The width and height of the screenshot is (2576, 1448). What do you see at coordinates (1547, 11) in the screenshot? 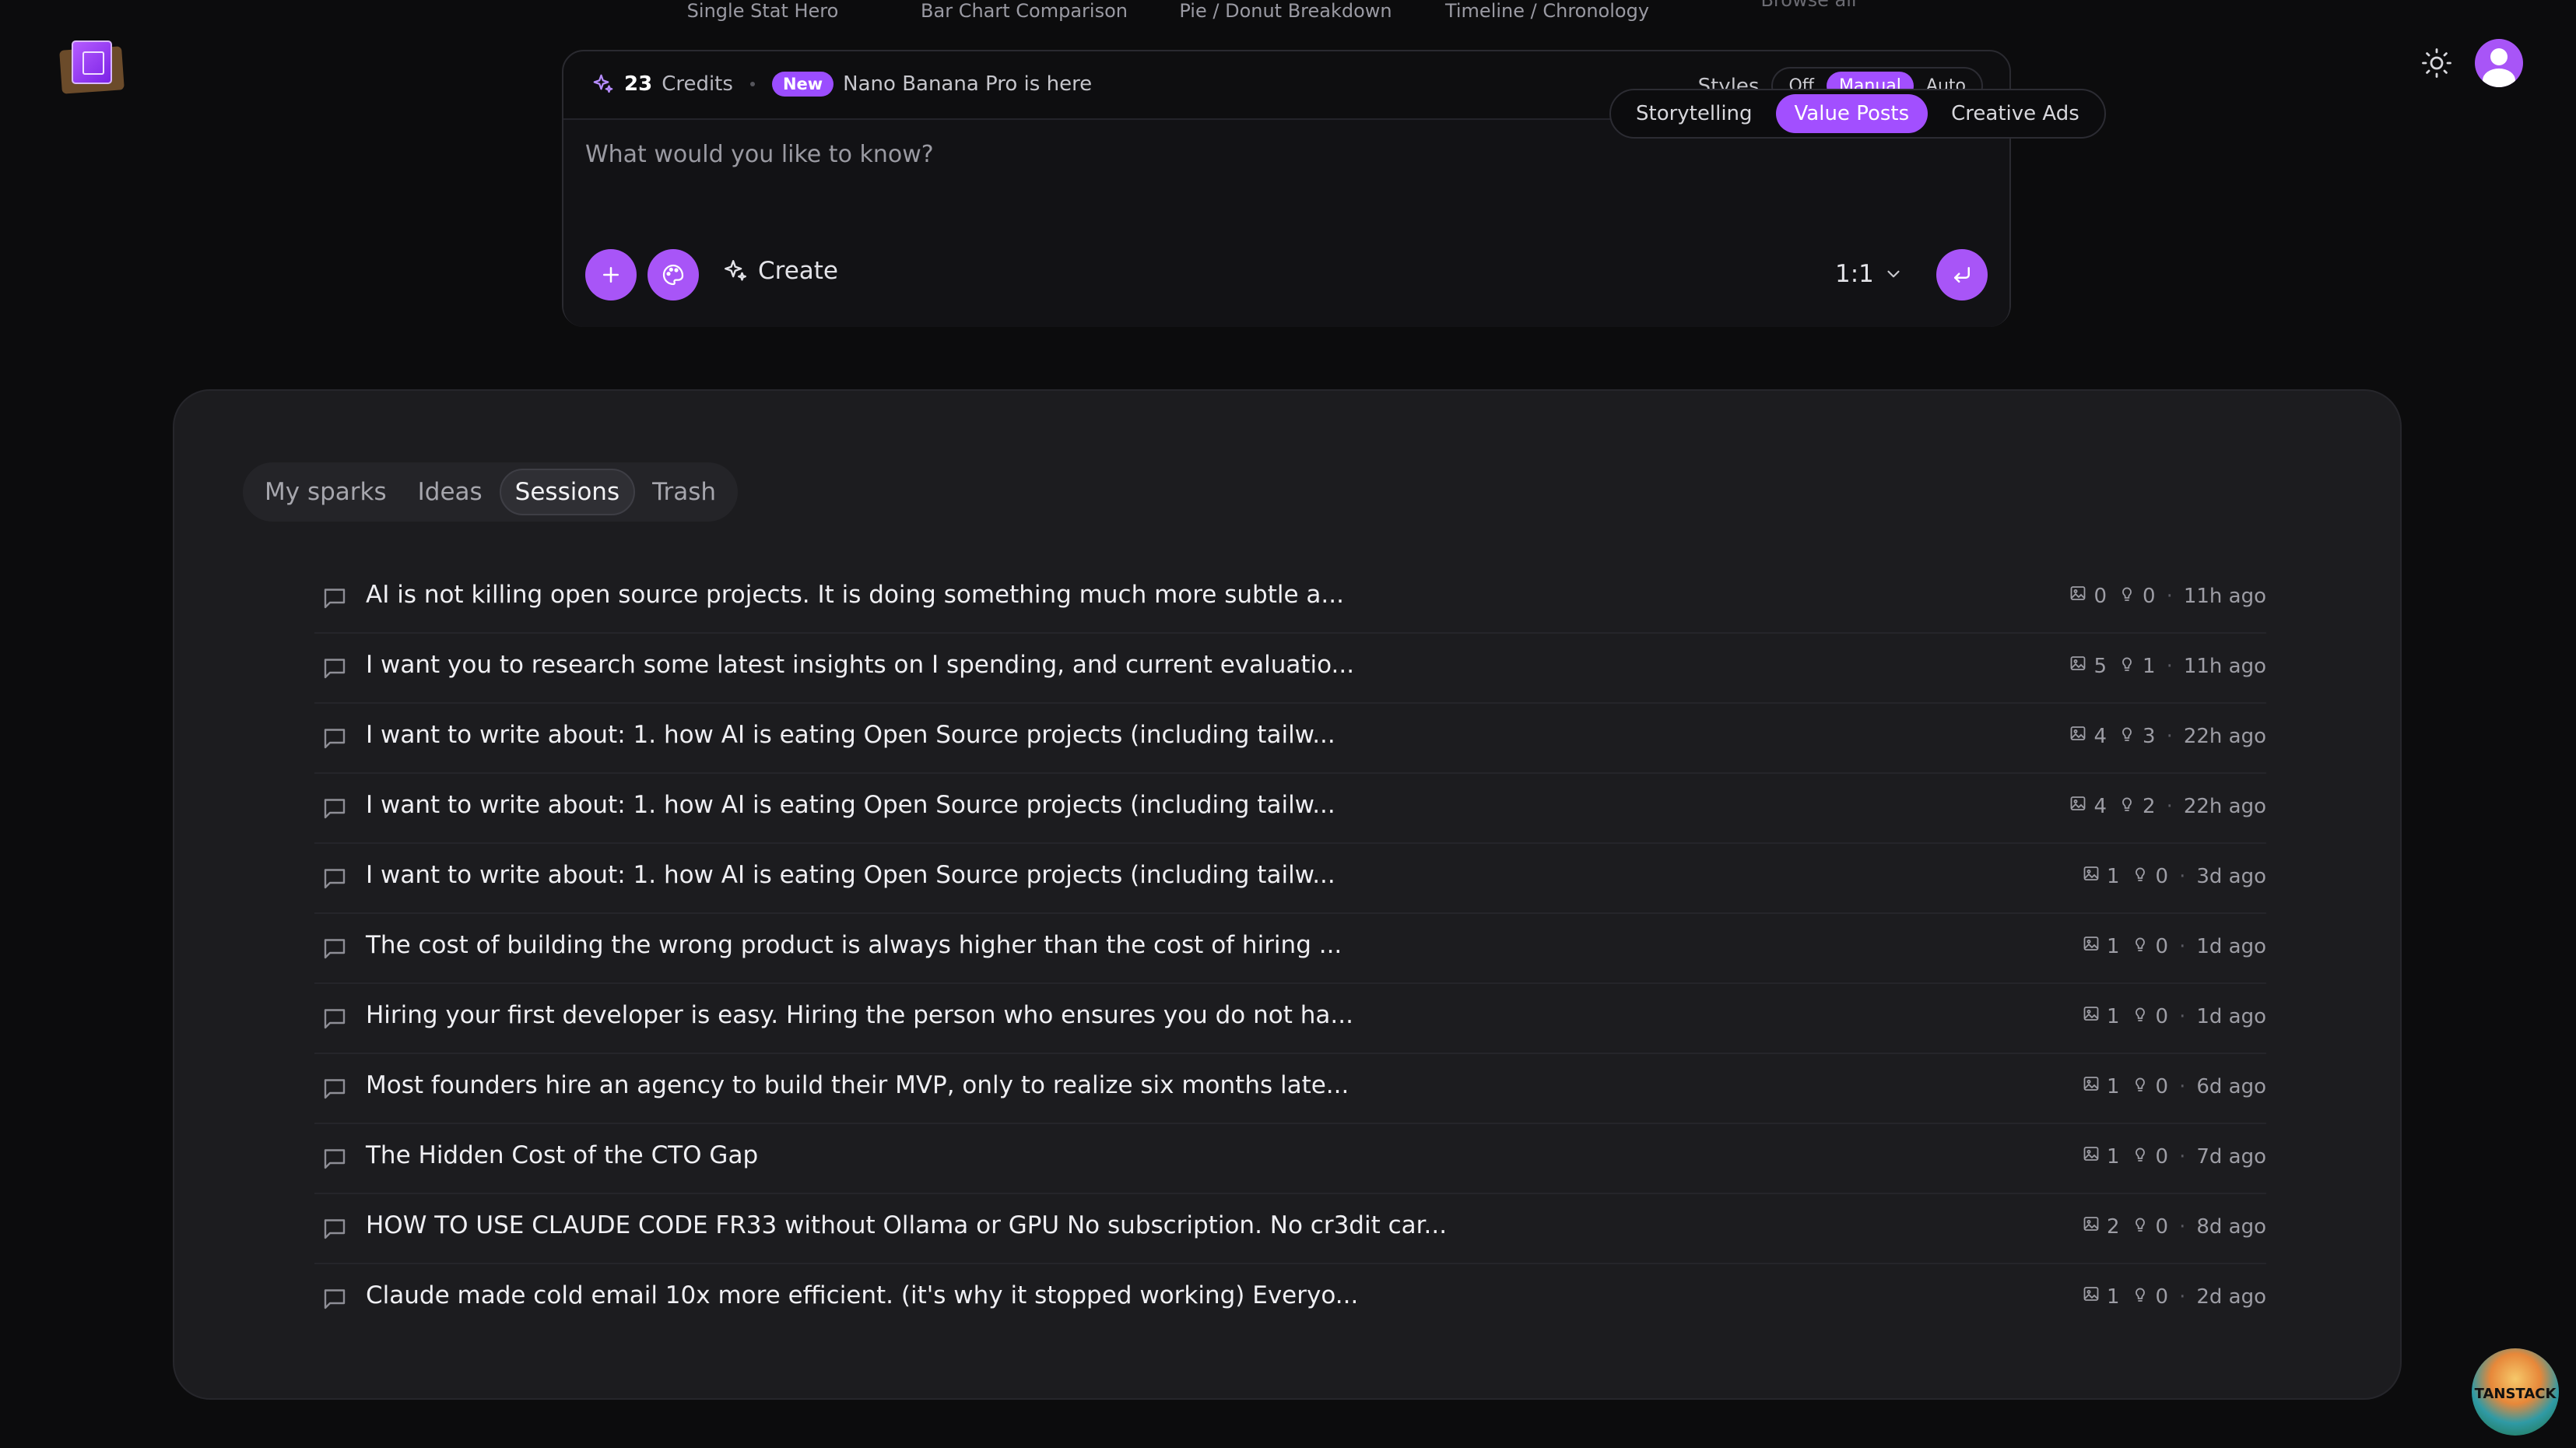
I see `template-timeline-chronology: Timeline / Chronology` at bounding box center [1547, 11].